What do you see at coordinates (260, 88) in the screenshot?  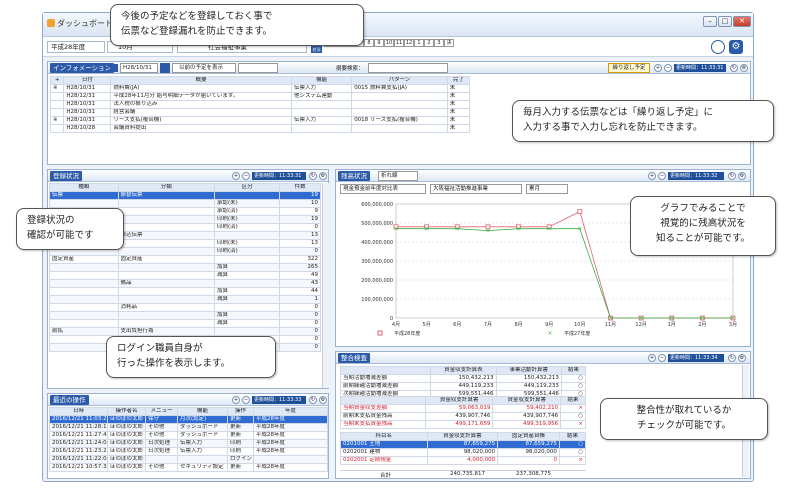 I see `info-row: ※ H28/10/31 燃料費(JA) 伝票入力 0015 燃料費支払(JA) 未` at bounding box center [260, 88].